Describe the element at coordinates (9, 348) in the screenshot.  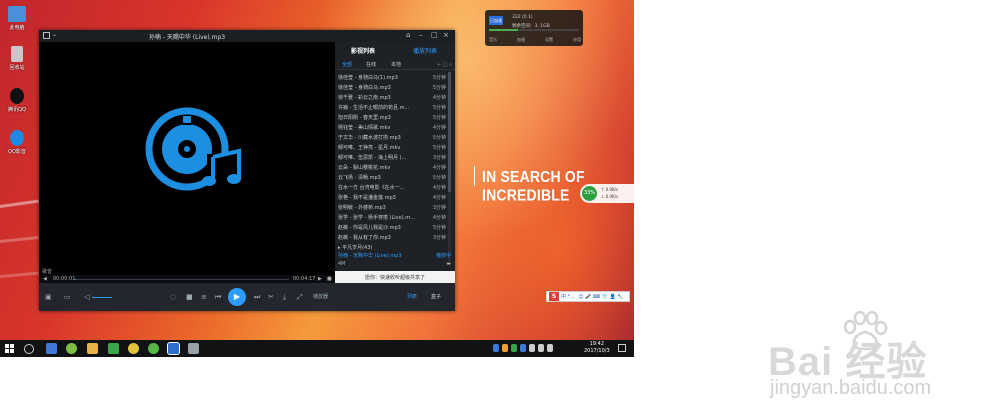
I see `start-button` at that location.